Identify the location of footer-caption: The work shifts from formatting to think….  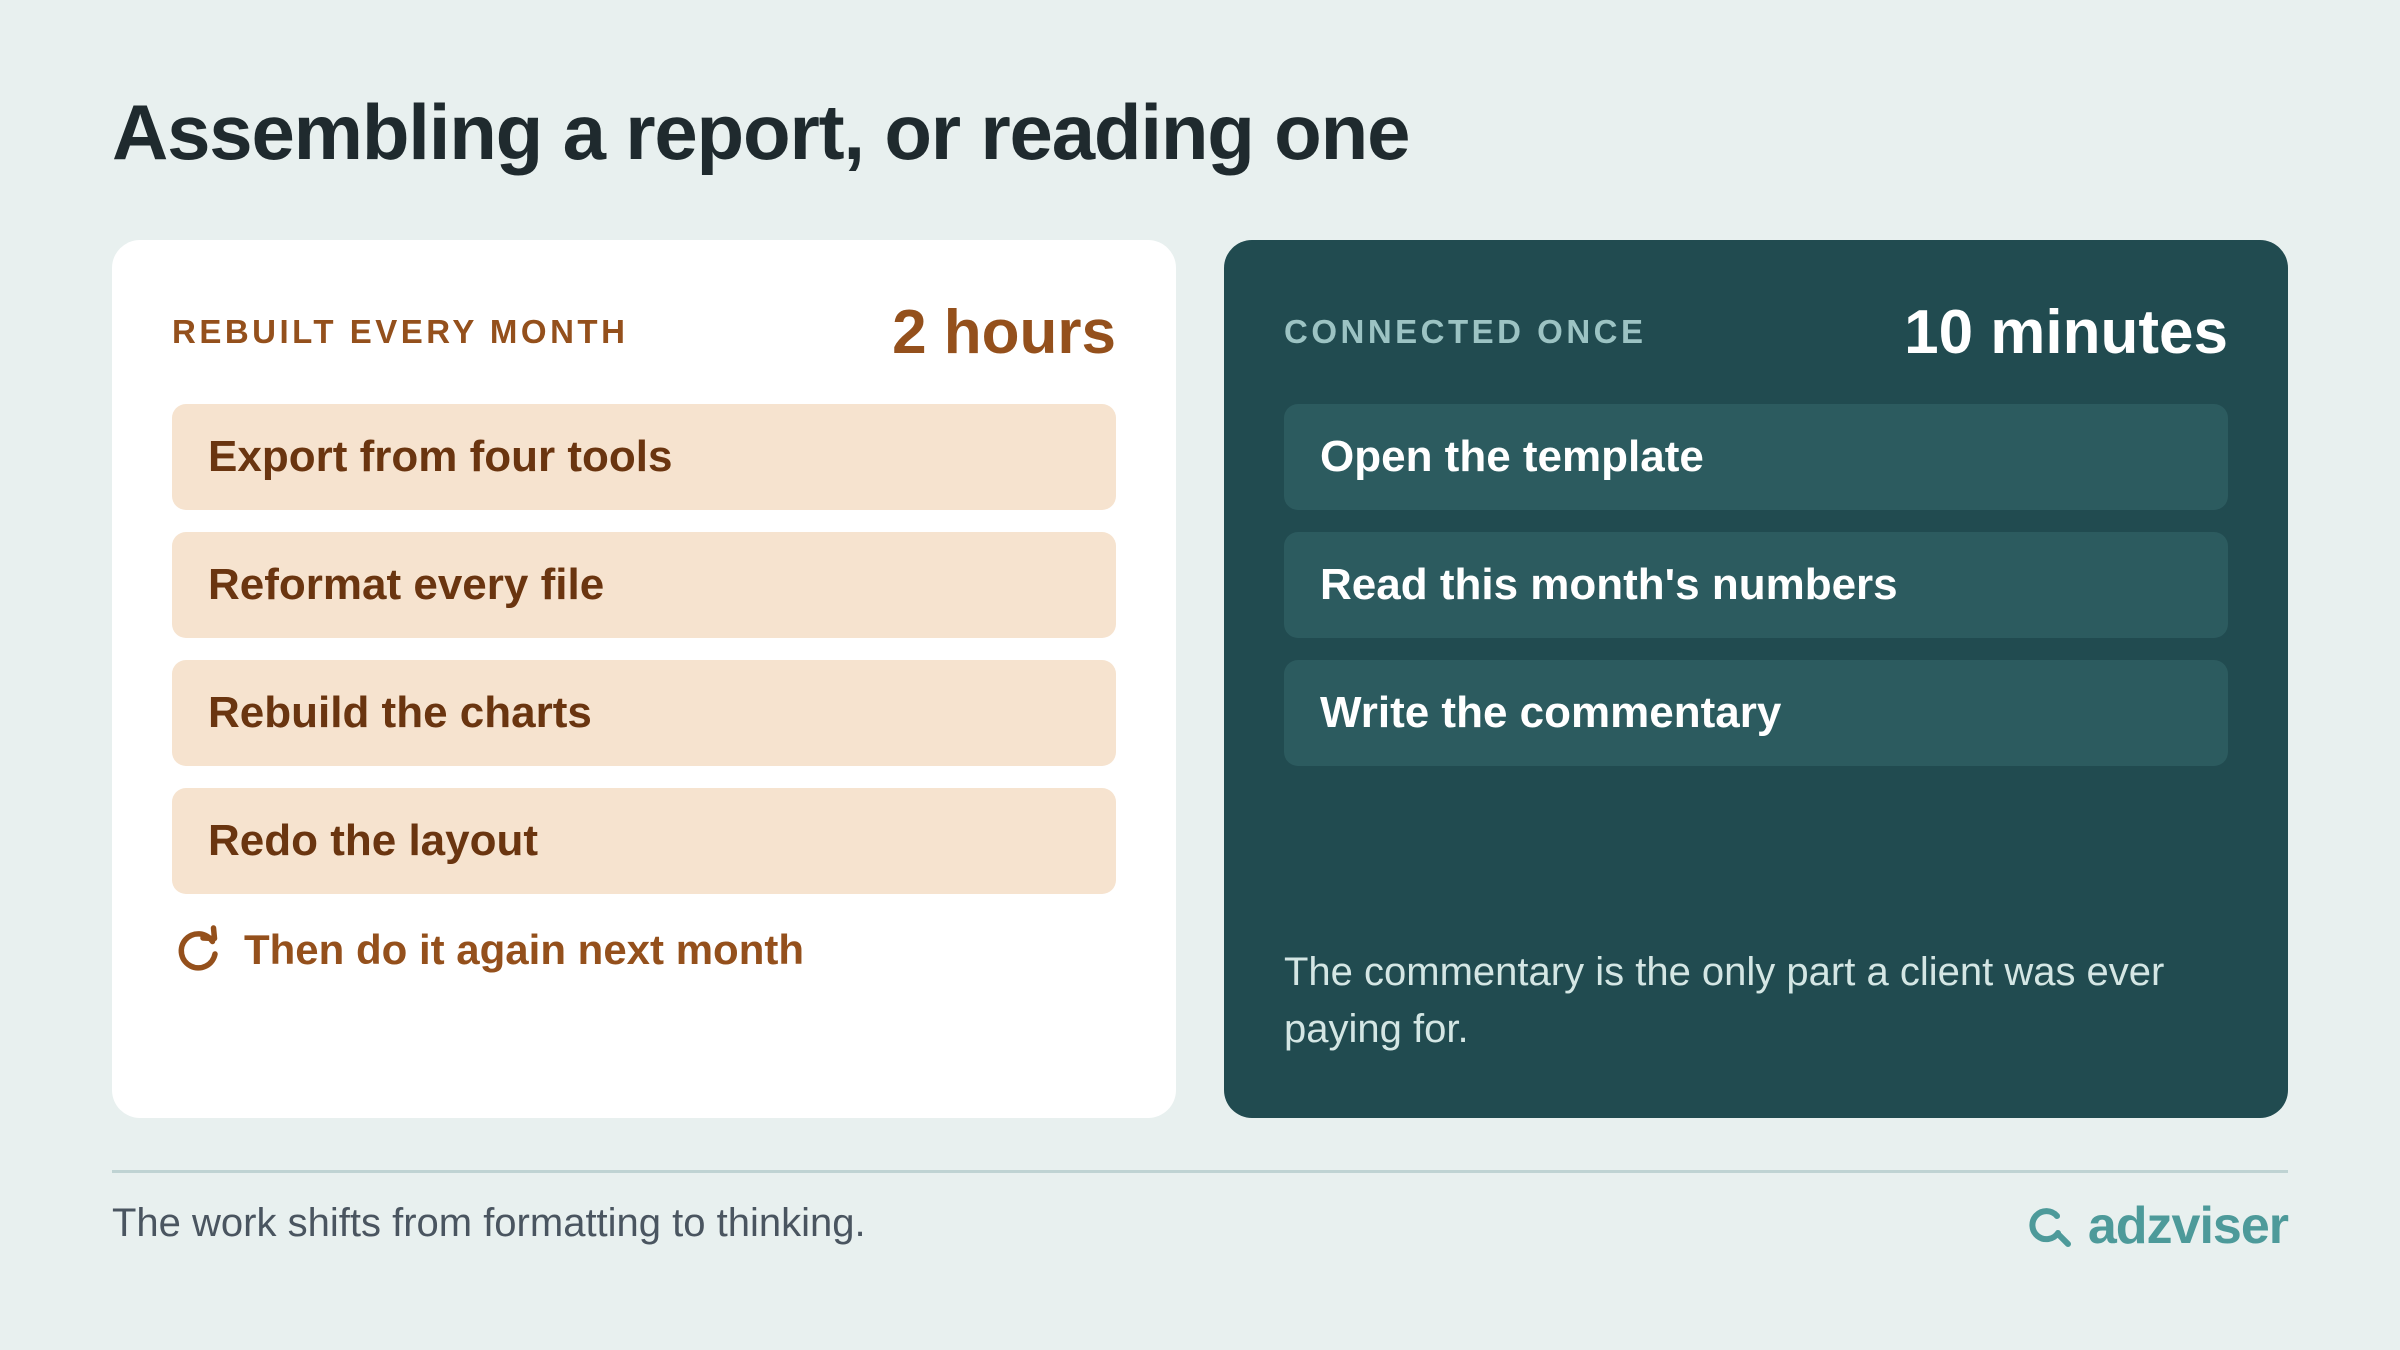
(489, 1223).